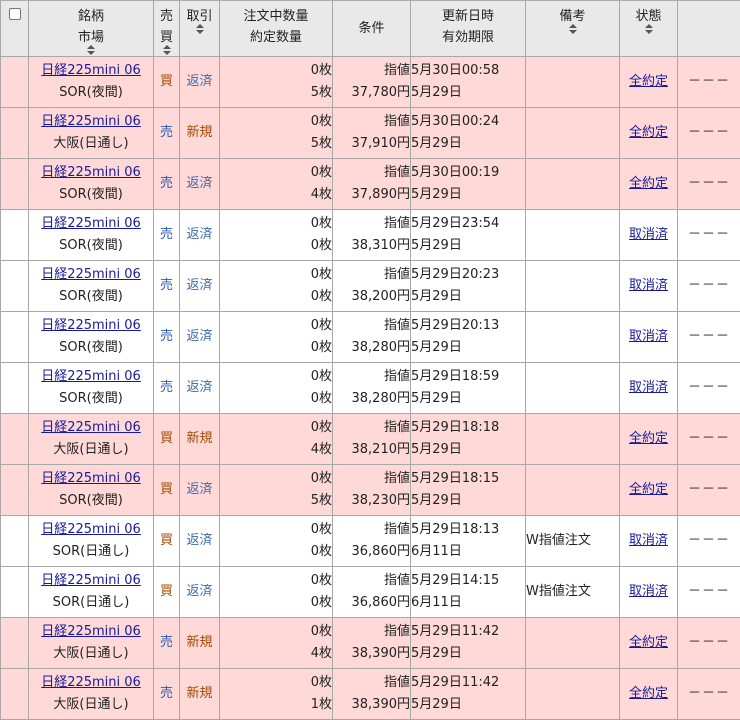 This screenshot has width=740, height=720. I want to click on condition-cell: 指値38,280円, so click(372, 337).